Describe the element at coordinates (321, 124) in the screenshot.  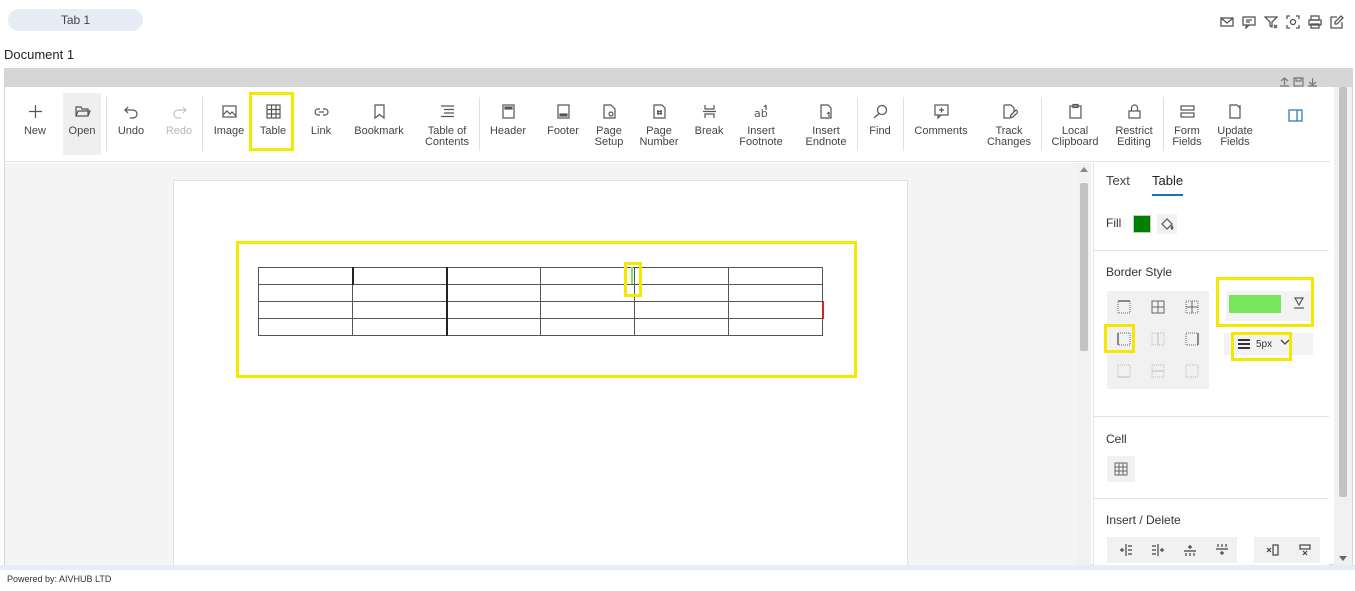
I see `link-button: Link` at that location.